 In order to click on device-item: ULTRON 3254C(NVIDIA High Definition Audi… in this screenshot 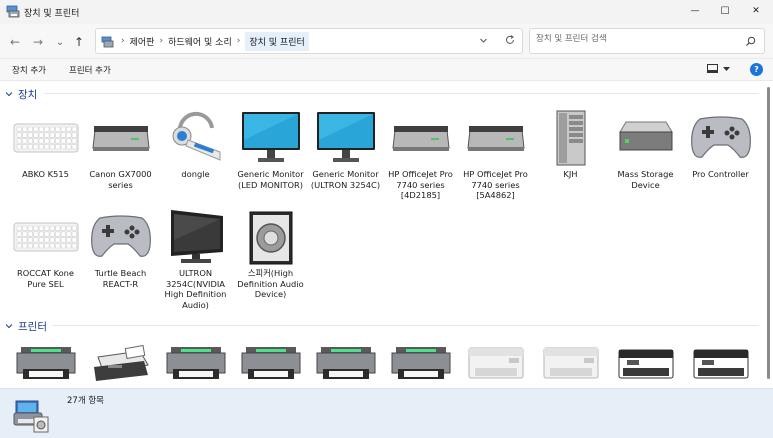, I will do `click(195, 259)`.